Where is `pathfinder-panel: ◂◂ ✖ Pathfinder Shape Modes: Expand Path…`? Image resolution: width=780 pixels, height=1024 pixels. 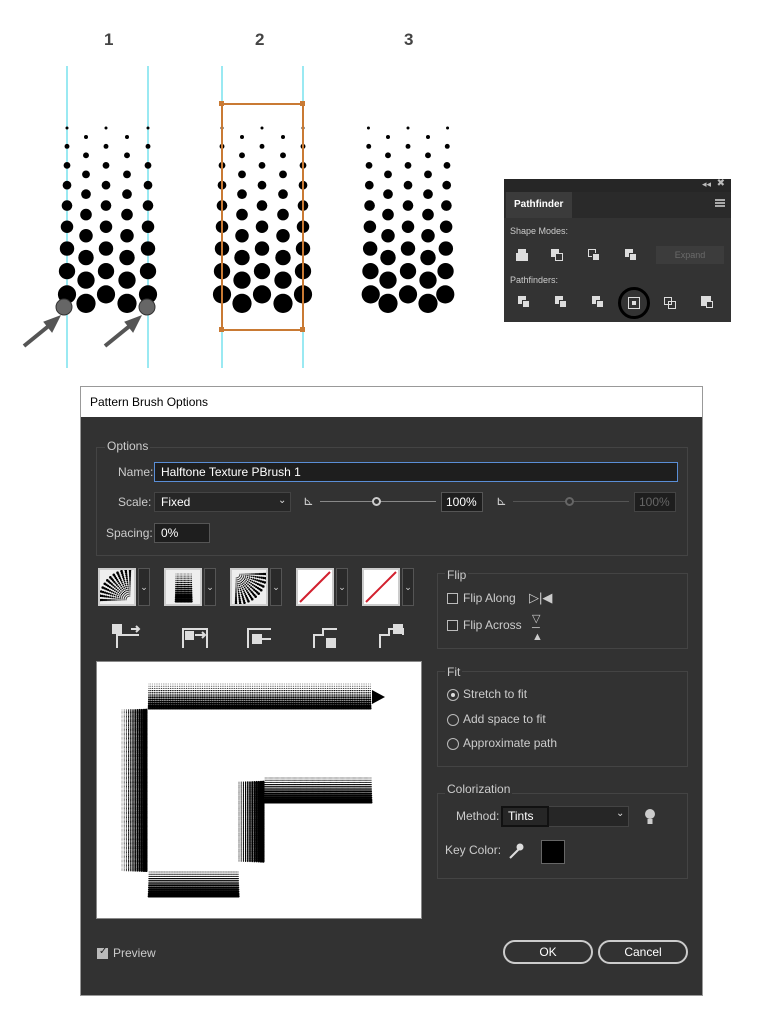
pathfinder-panel: ◂◂ ✖ Pathfinder Shape Modes: Expand Path… is located at coordinates (617, 250).